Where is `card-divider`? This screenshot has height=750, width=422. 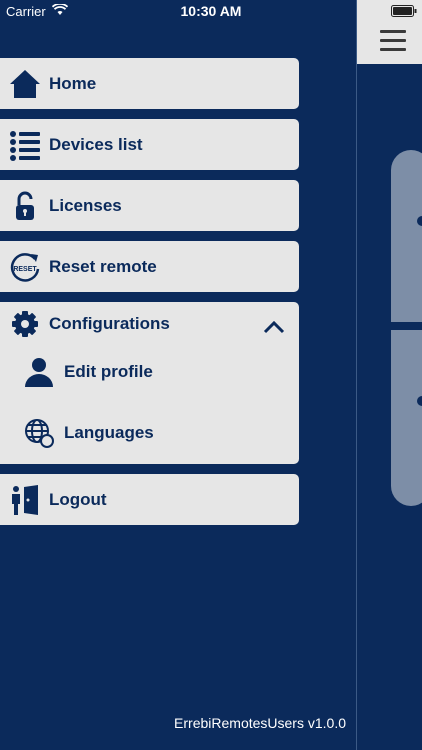
card-divider is located at coordinates (406, 326).